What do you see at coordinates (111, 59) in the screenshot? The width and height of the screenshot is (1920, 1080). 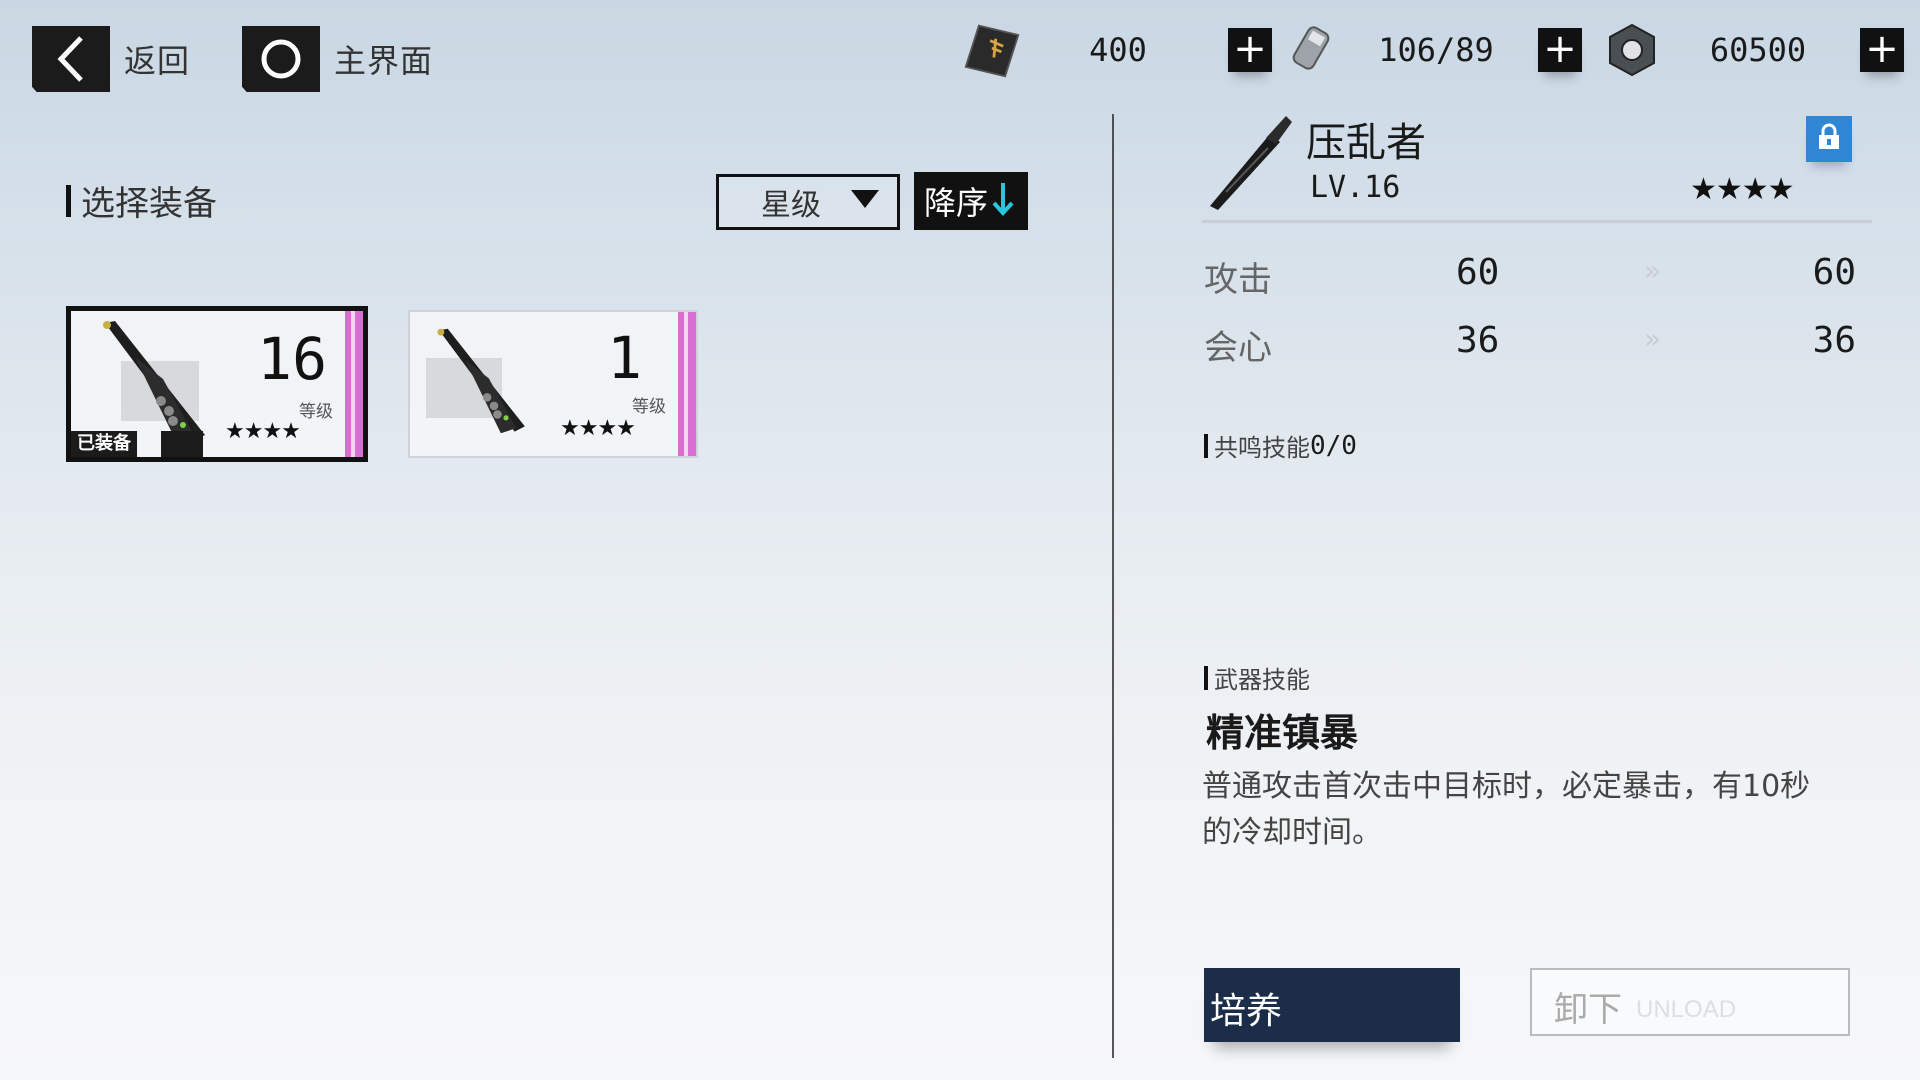 I see `back-button: 返回` at bounding box center [111, 59].